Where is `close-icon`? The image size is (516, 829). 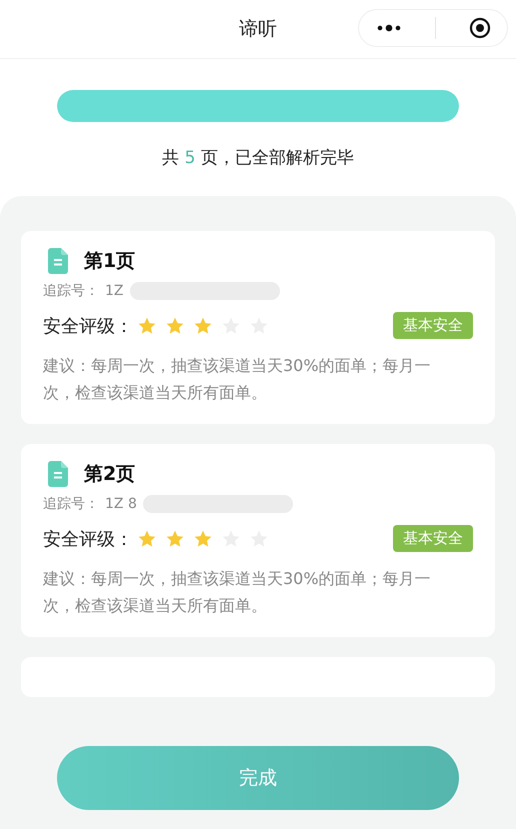 close-icon is located at coordinates (479, 28).